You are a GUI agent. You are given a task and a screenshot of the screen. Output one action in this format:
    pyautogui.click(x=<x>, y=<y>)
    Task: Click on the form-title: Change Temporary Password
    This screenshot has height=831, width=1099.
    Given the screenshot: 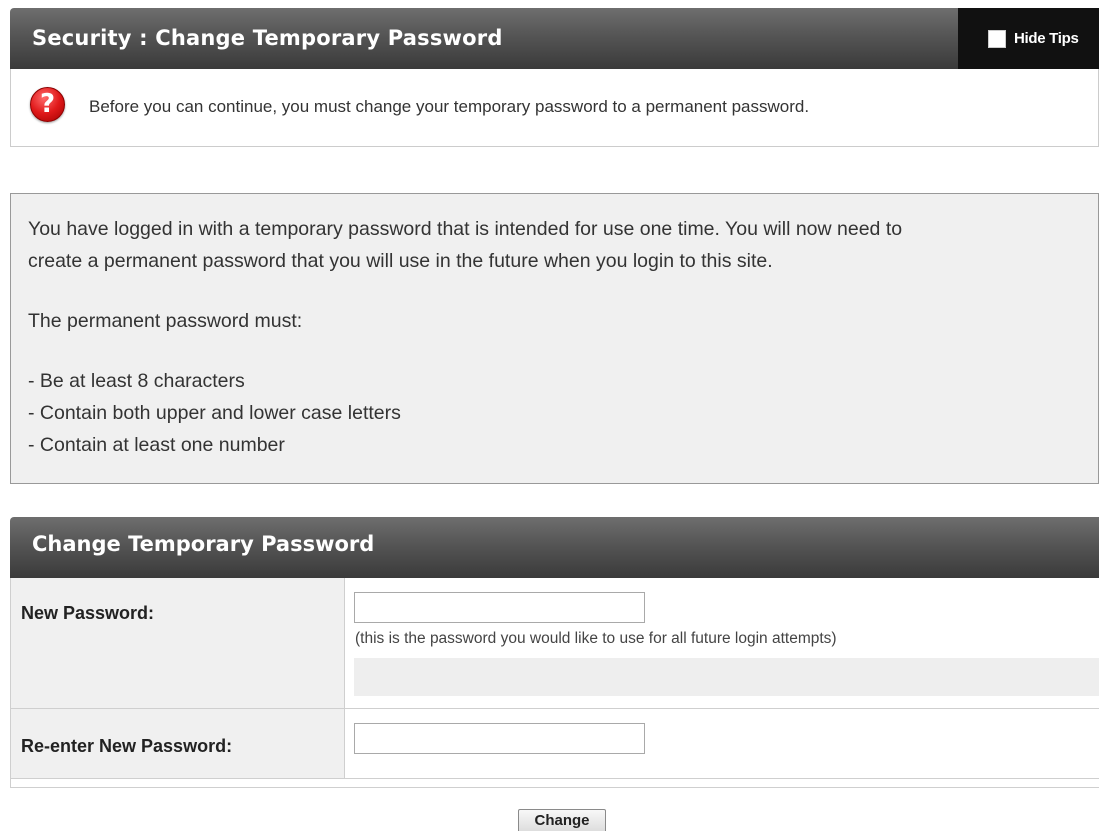 What is the action you would take?
    pyautogui.click(x=203, y=544)
    